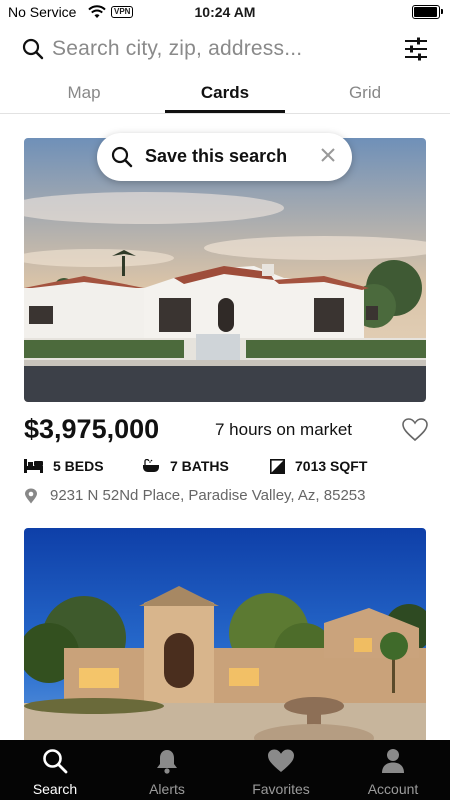 This screenshot has height=800, width=450. What do you see at coordinates (78, 466) in the screenshot?
I see `beds-label: 5 BEDS` at bounding box center [78, 466].